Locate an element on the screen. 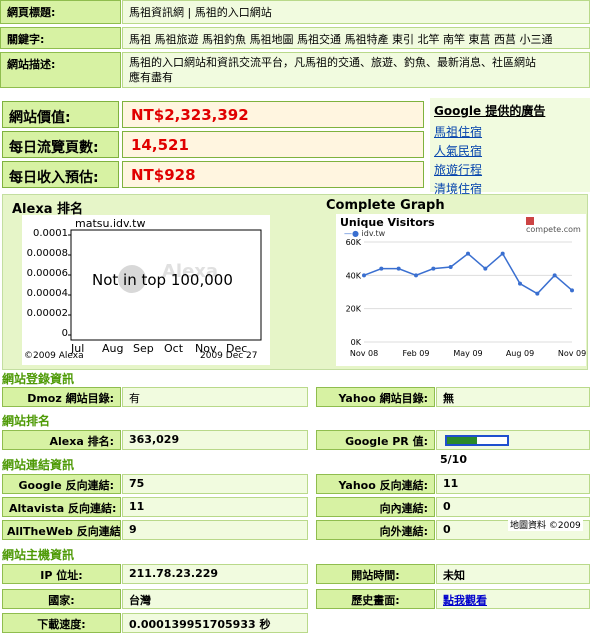 The image size is (590, 638). alexa-overlay-text: Not in top 100,000 is located at coordinates (162, 280).